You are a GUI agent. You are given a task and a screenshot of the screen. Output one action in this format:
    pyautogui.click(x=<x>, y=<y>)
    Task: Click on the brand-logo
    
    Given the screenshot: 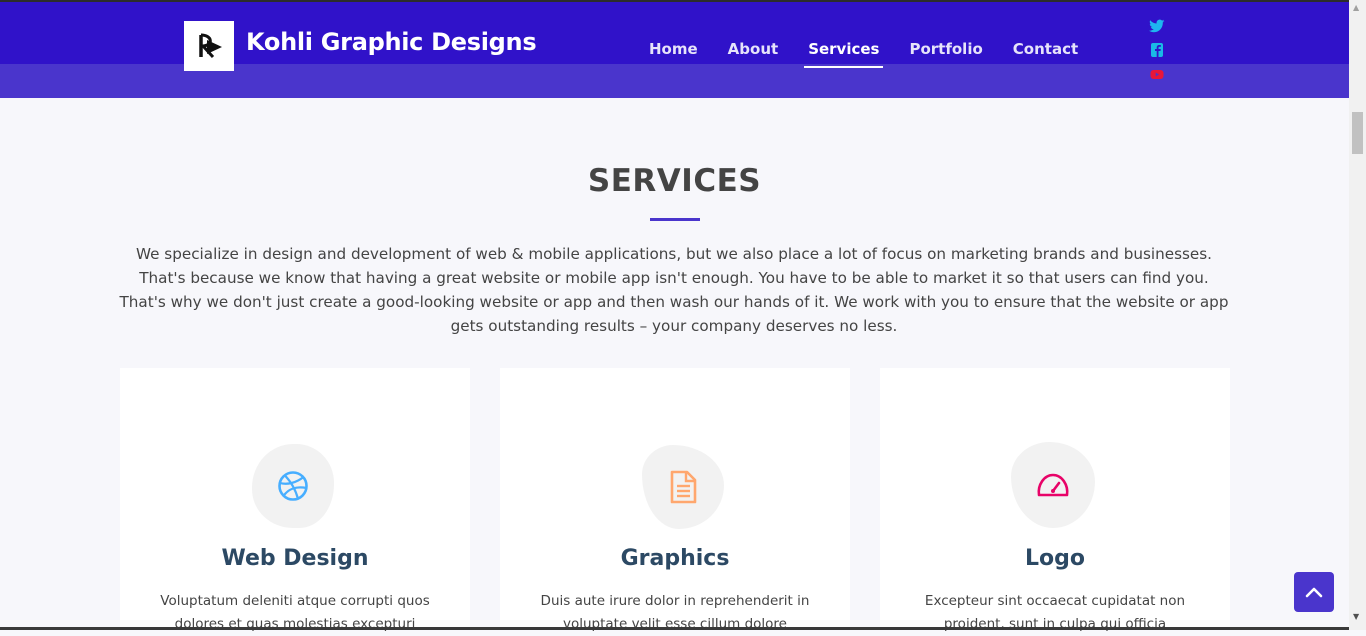 What is the action you would take?
    pyautogui.click(x=209, y=46)
    